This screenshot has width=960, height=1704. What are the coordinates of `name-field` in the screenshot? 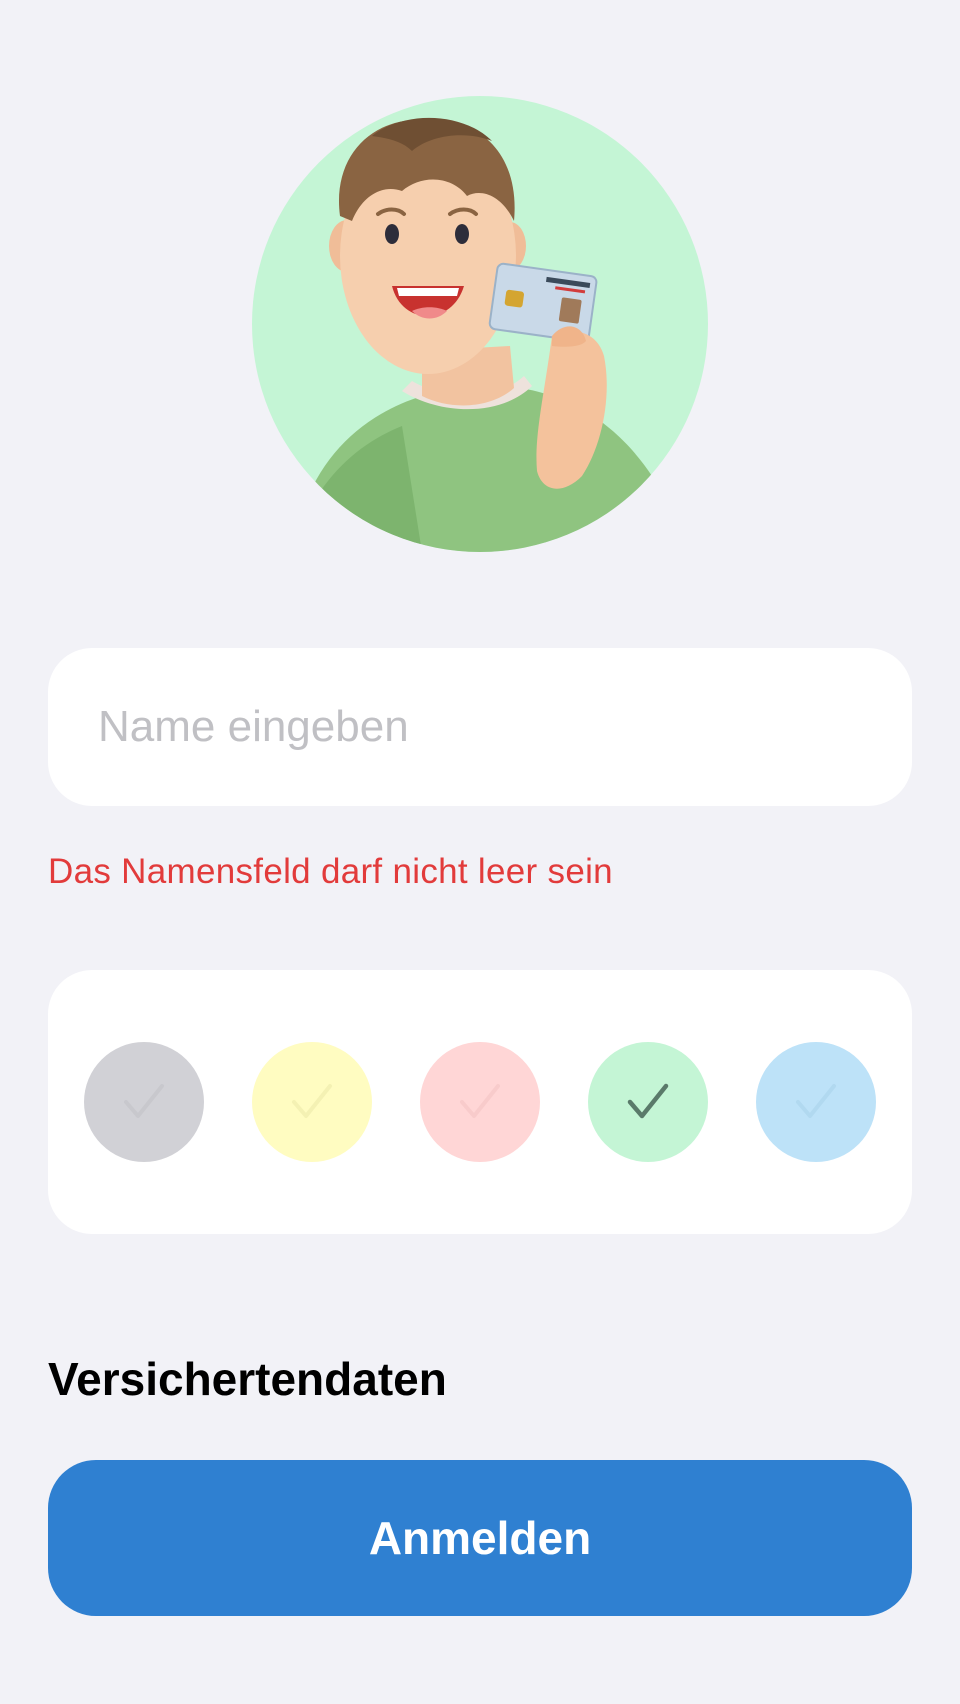 It's located at (480, 727).